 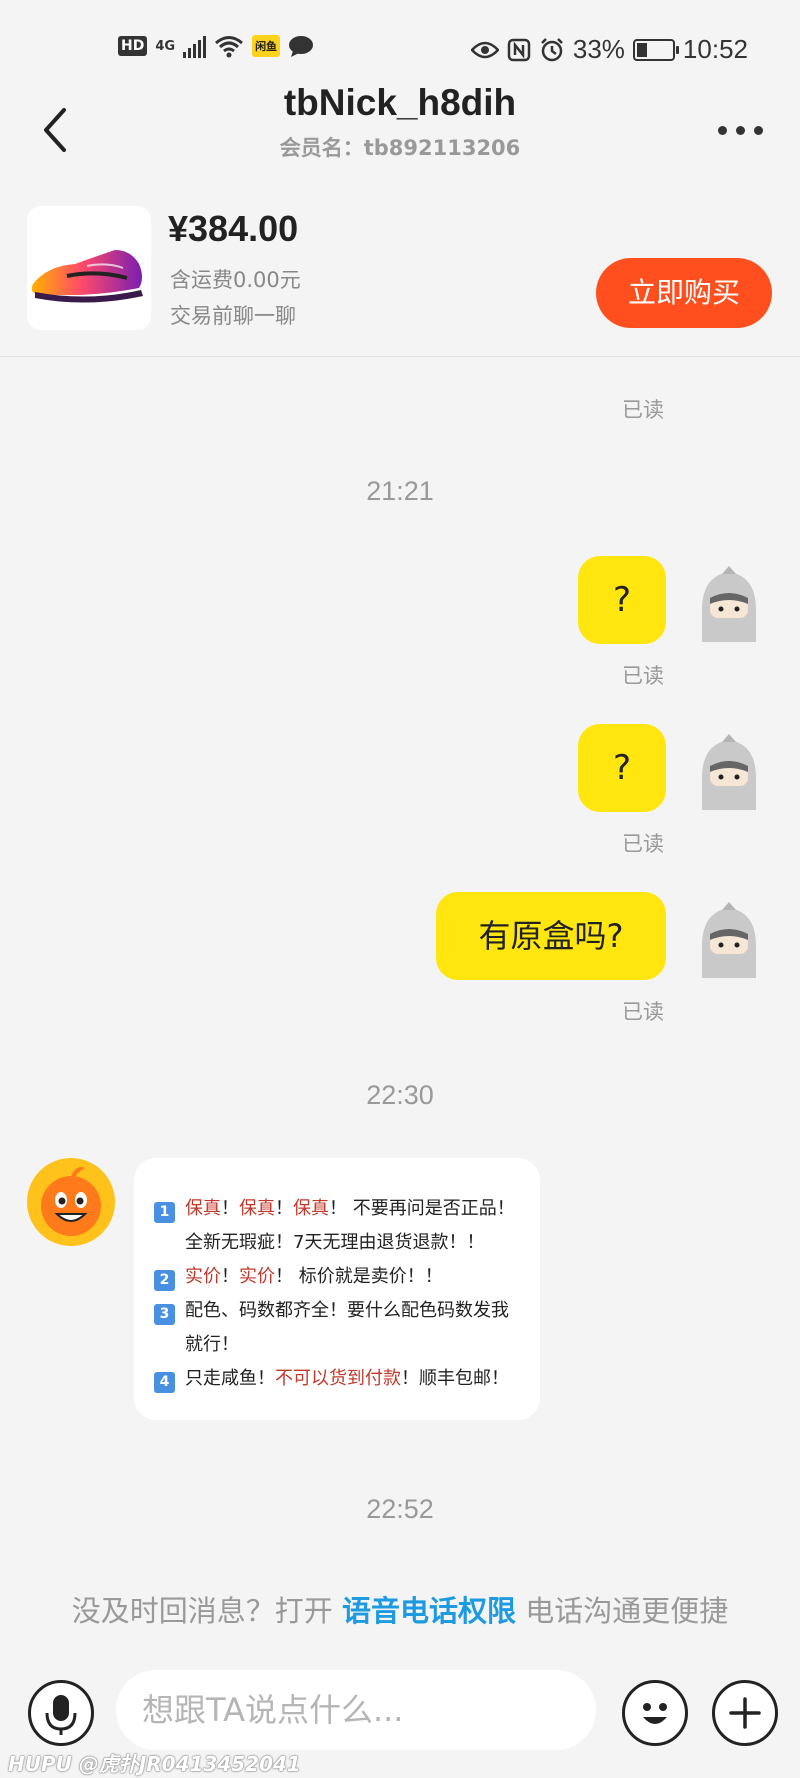 I want to click on more-actions-button, so click(x=745, y=1713).